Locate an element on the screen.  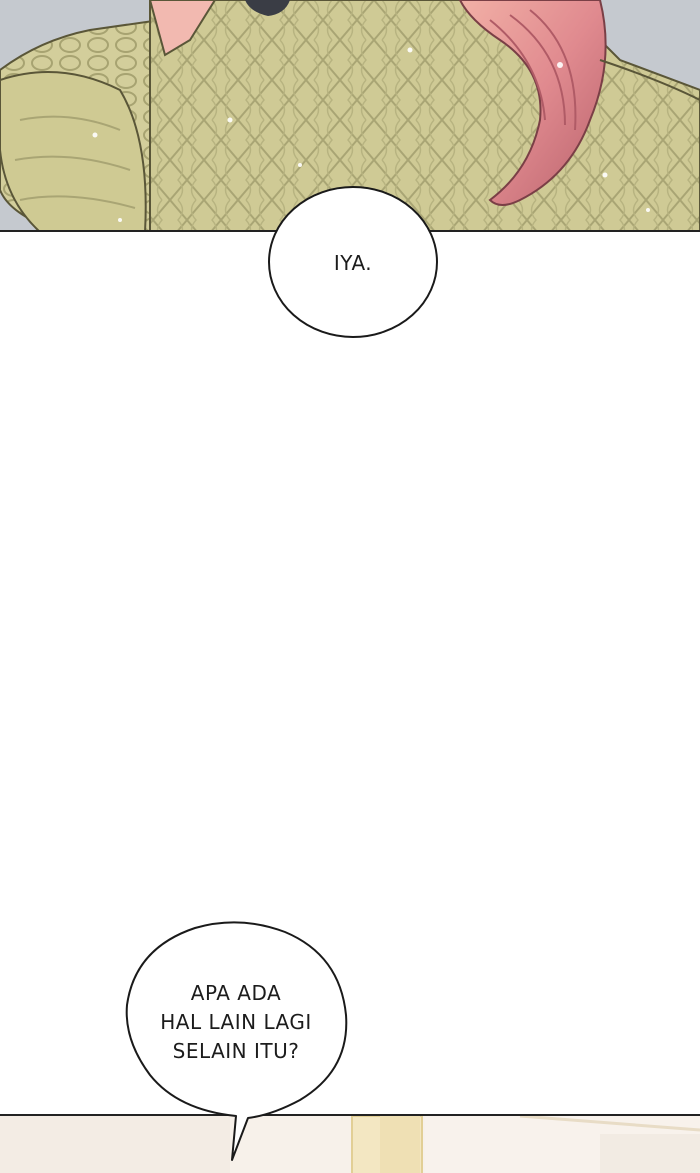
speech-bubble-2-text: APA ADA HAL LAIN LAGI SELAIN ITU? is located at coordinates (236, 1022).